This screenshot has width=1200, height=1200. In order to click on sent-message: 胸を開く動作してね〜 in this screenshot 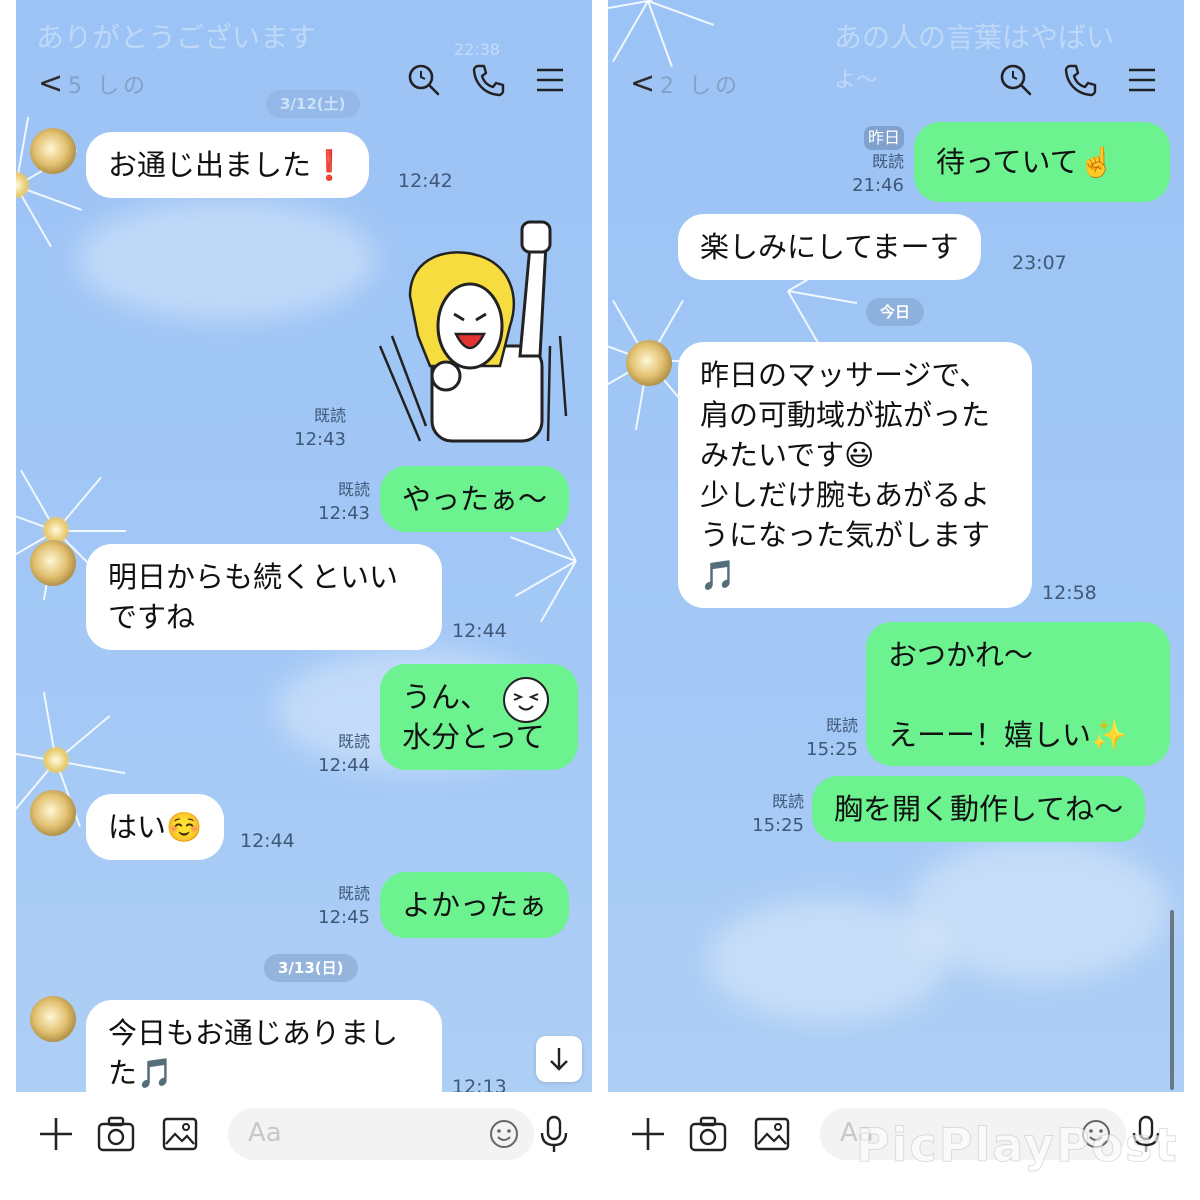, I will do `click(979, 809)`.